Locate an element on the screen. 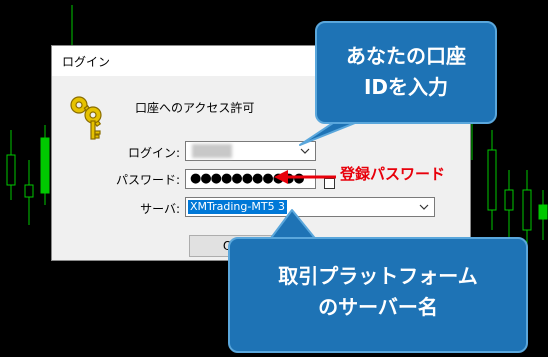 The height and width of the screenshot is (357, 548). callout-account-line1: あなたの口座 is located at coordinates (406, 56).